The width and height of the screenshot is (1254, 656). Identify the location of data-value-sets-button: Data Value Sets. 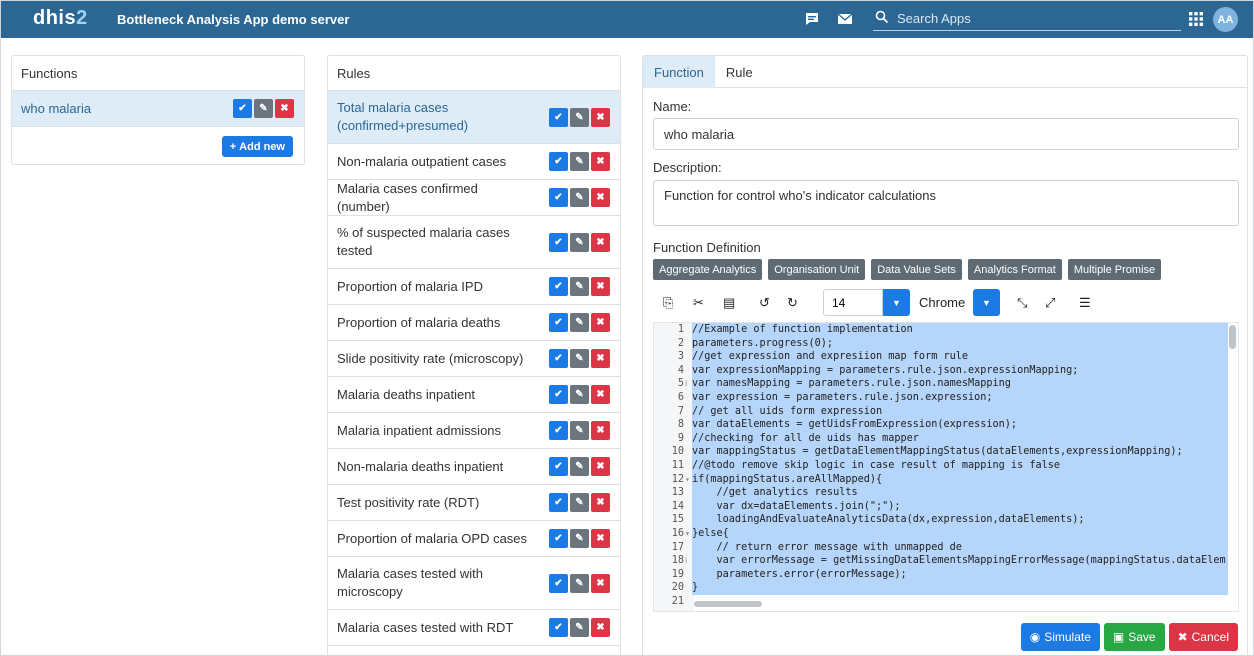
(916, 269).